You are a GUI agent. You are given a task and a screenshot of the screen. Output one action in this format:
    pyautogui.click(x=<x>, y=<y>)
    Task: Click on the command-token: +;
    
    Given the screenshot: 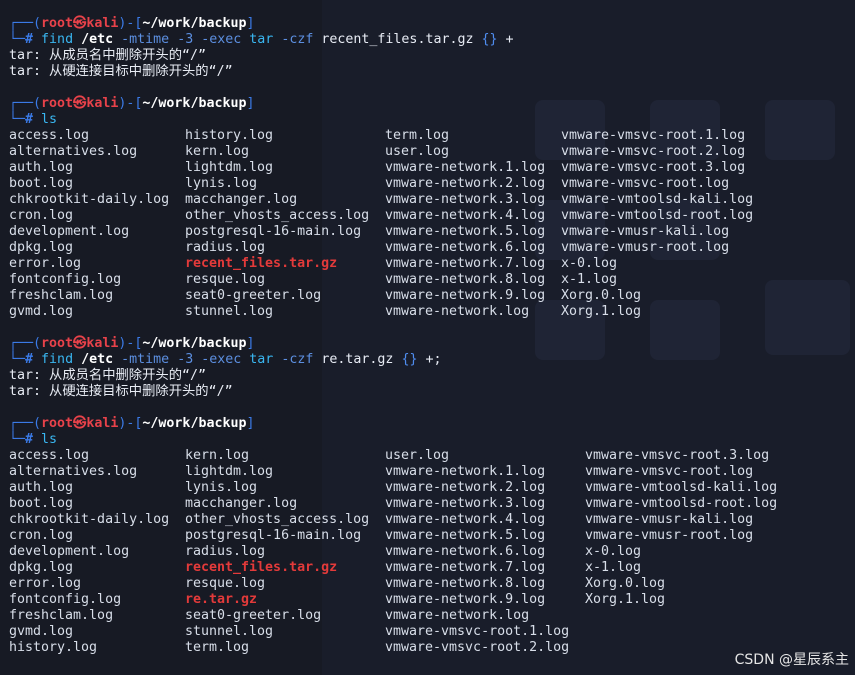 What is the action you would take?
    pyautogui.click(x=433, y=359)
    